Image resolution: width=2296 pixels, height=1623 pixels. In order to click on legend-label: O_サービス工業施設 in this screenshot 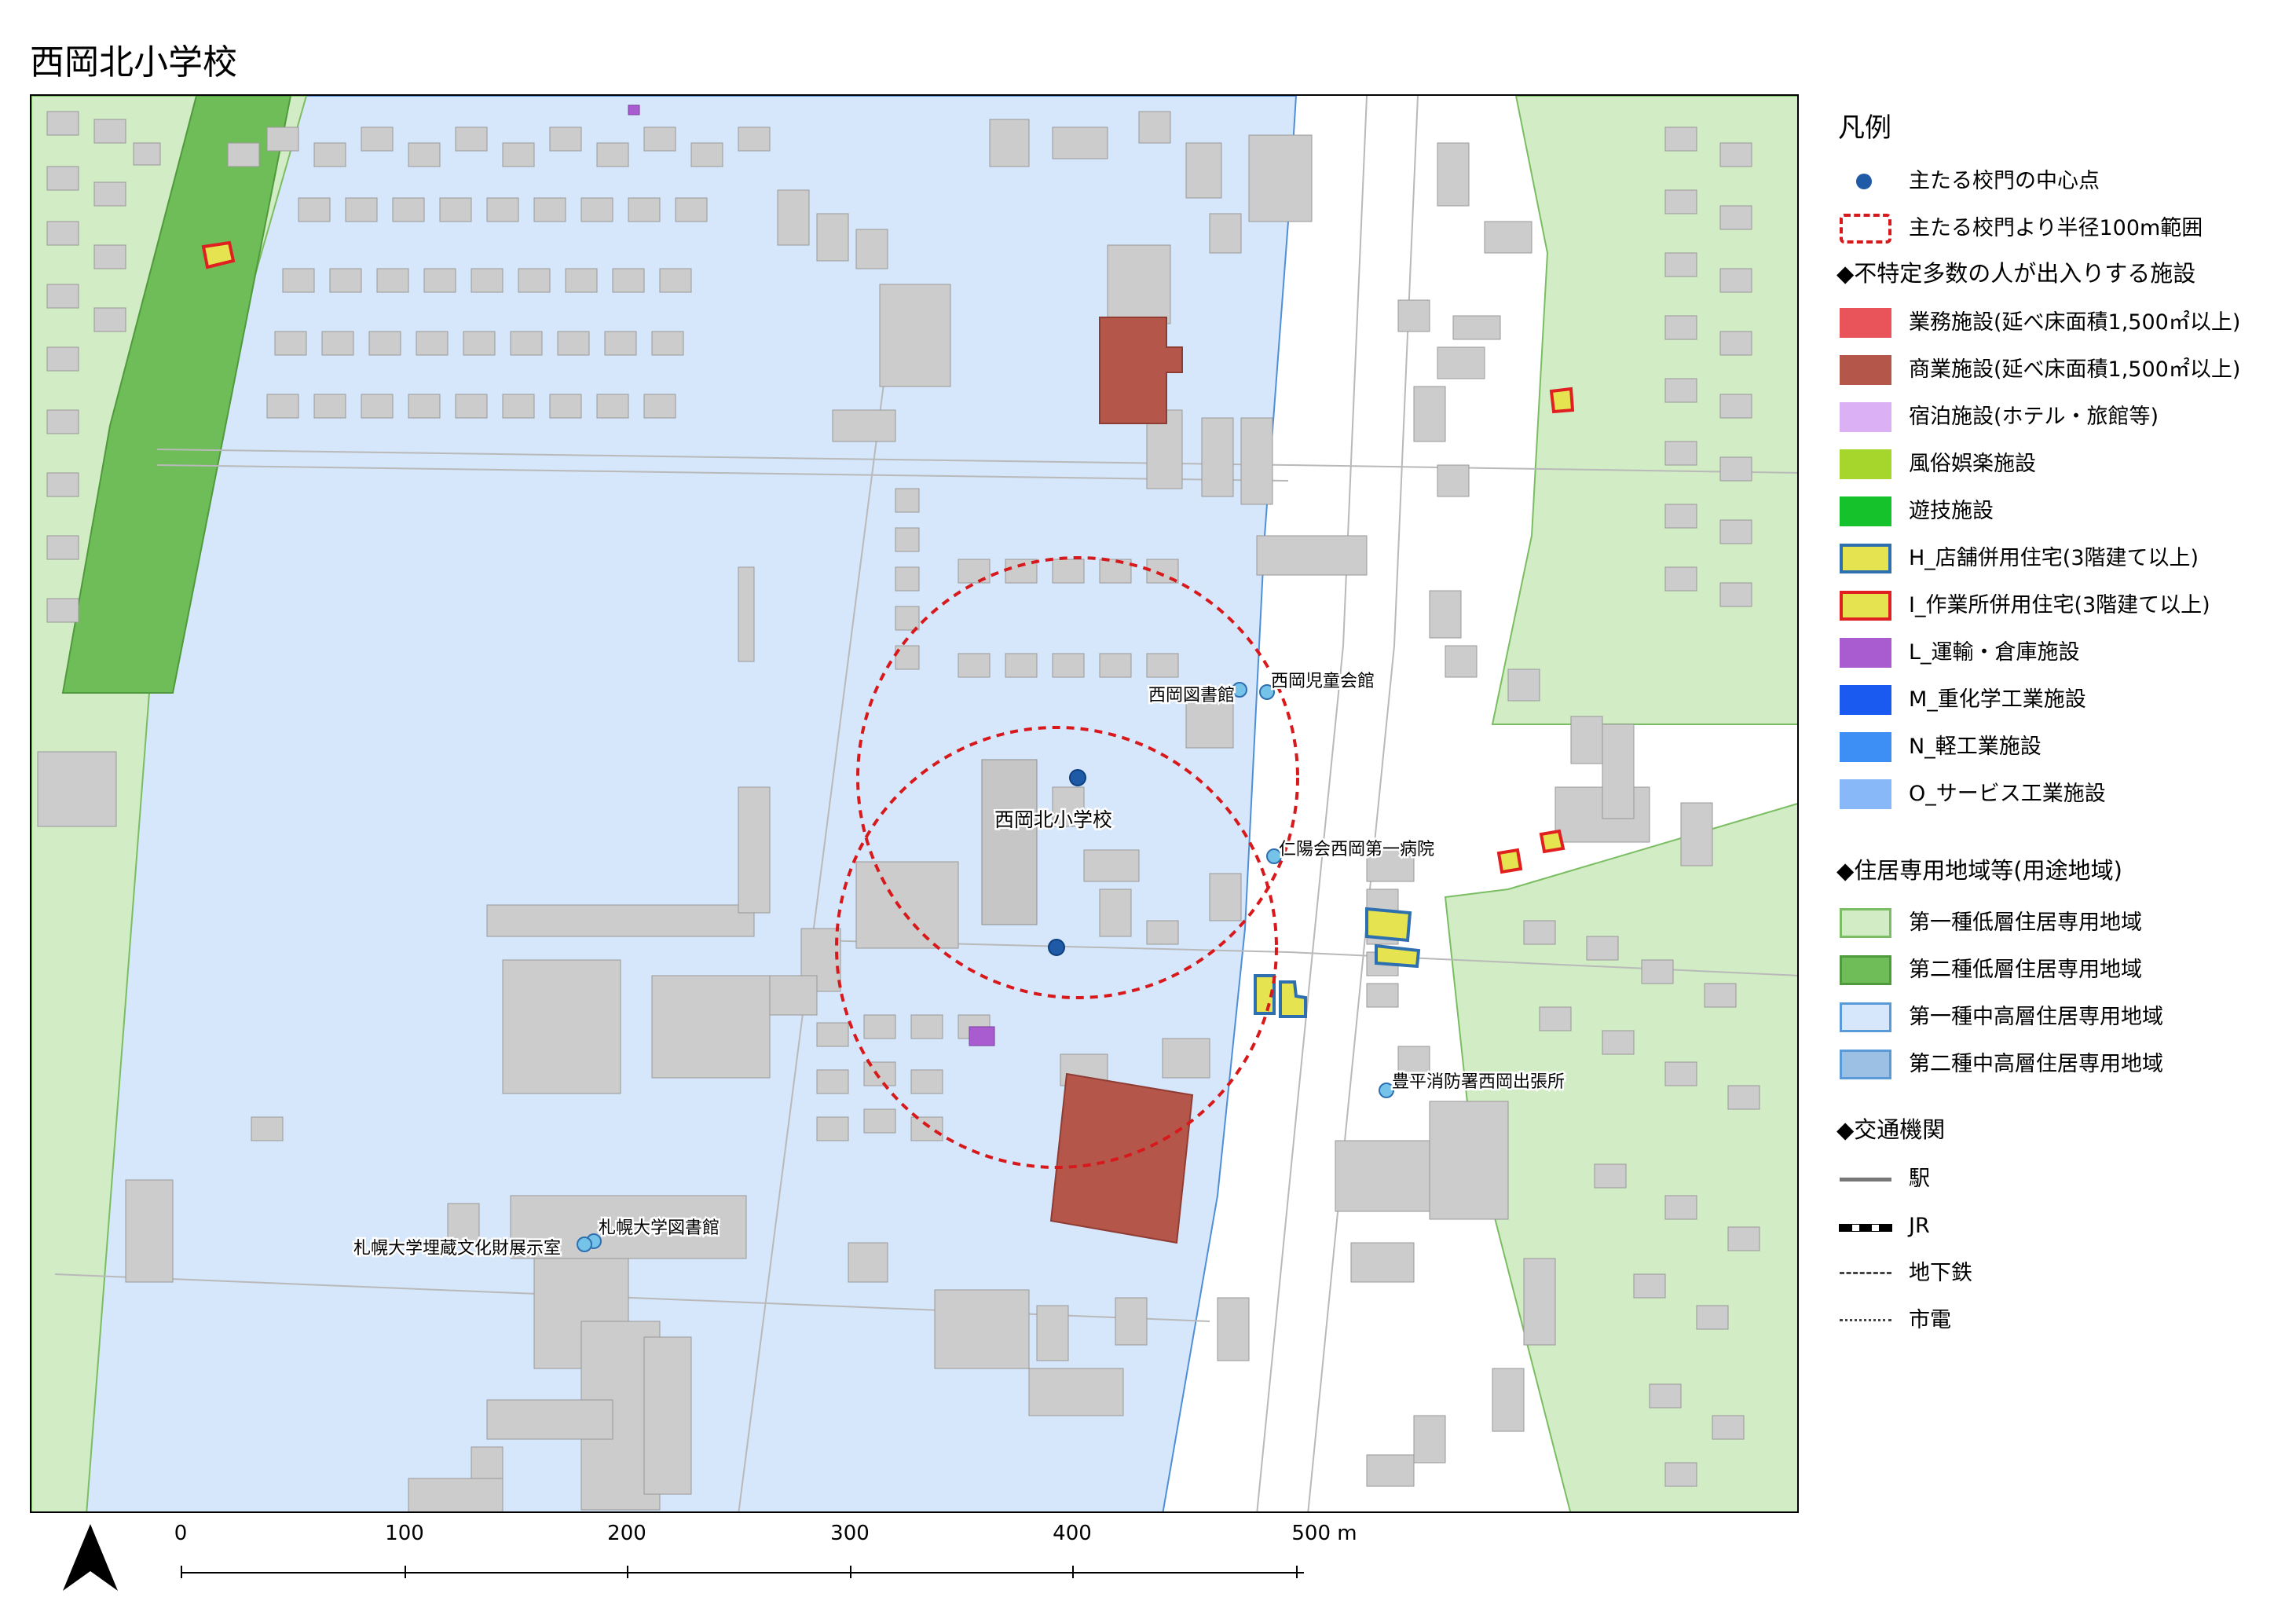, I will do `click(2008, 794)`.